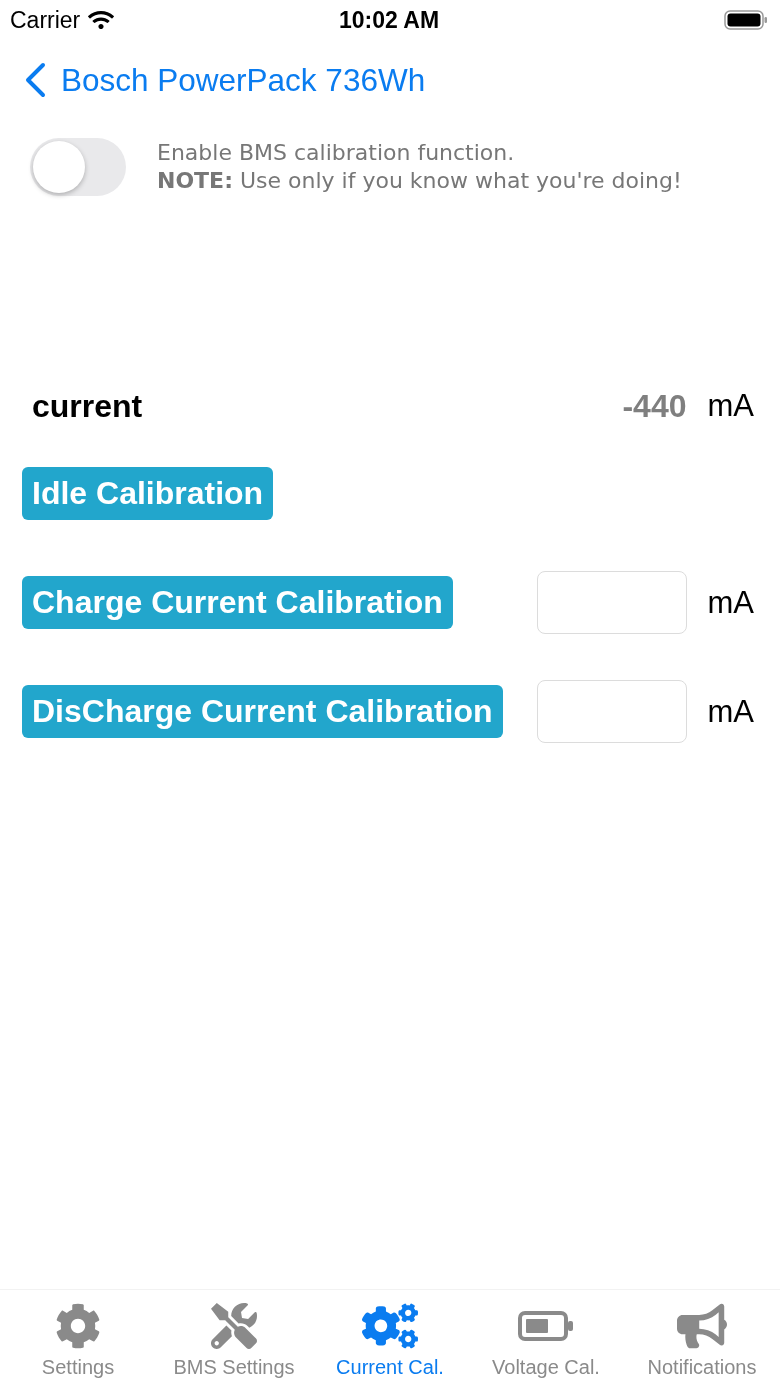 The width and height of the screenshot is (780, 1387). I want to click on current-label: current, so click(88, 406).